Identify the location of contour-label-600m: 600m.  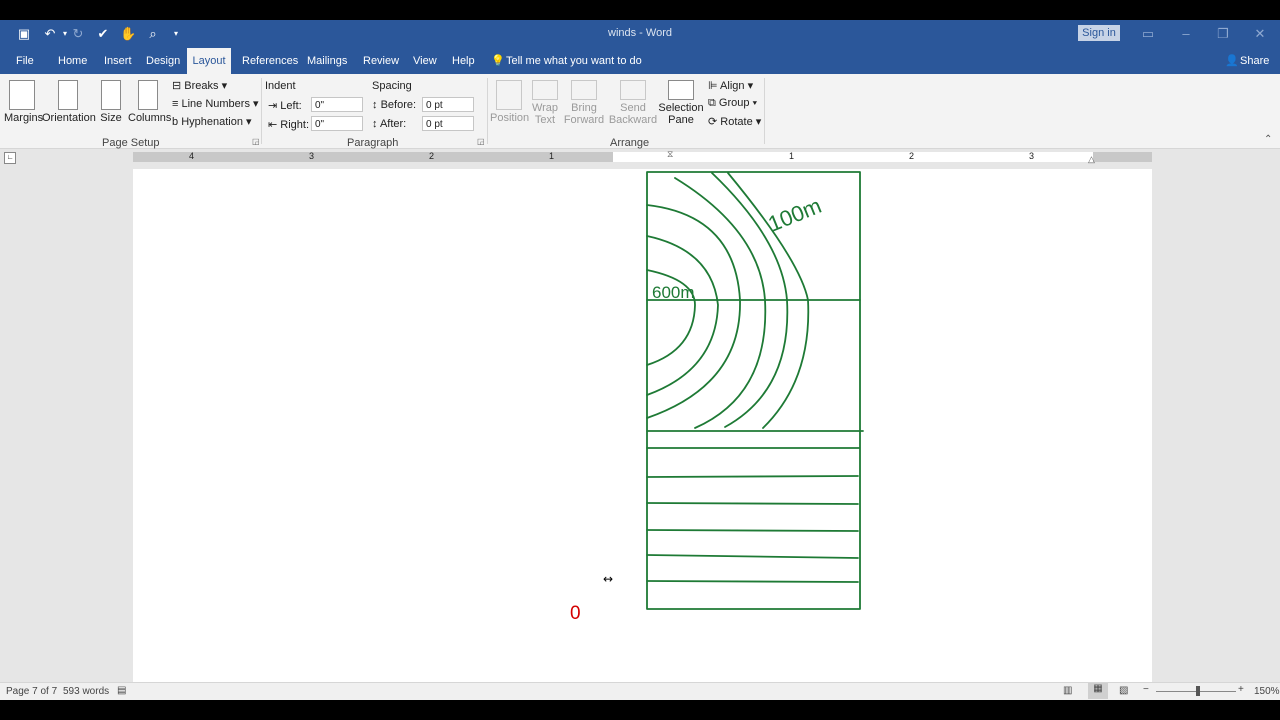
(673, 292).